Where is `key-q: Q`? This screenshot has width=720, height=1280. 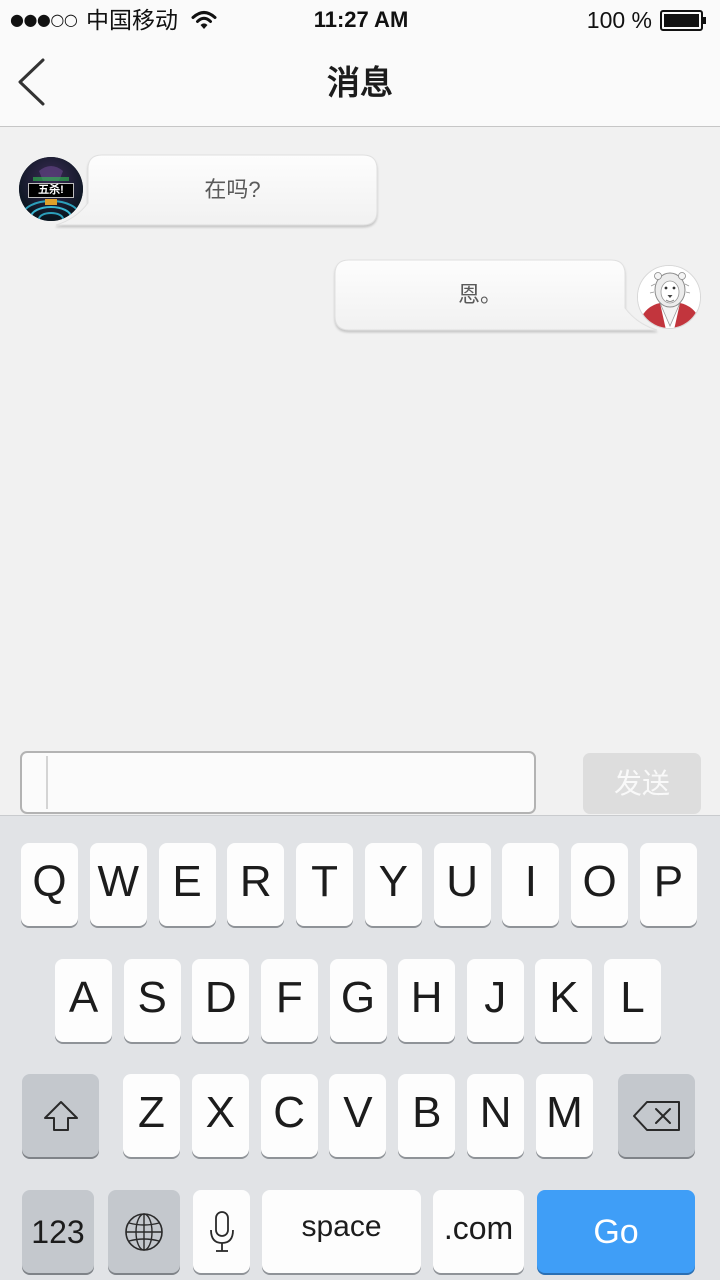
key-q: Q is located at coordinates (49, 884).